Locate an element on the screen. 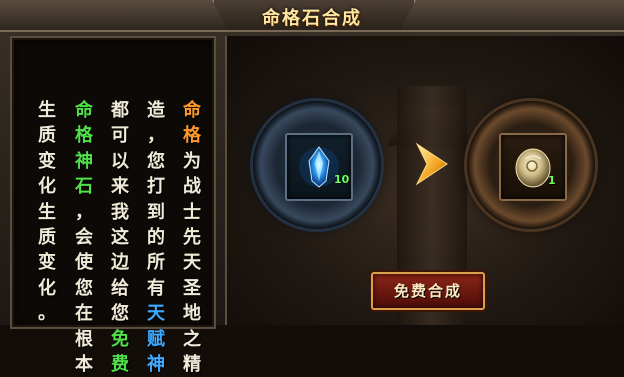 The height and width of the screenshot is (377, 624). description-char: 边 is located at coordinates (120, 263).